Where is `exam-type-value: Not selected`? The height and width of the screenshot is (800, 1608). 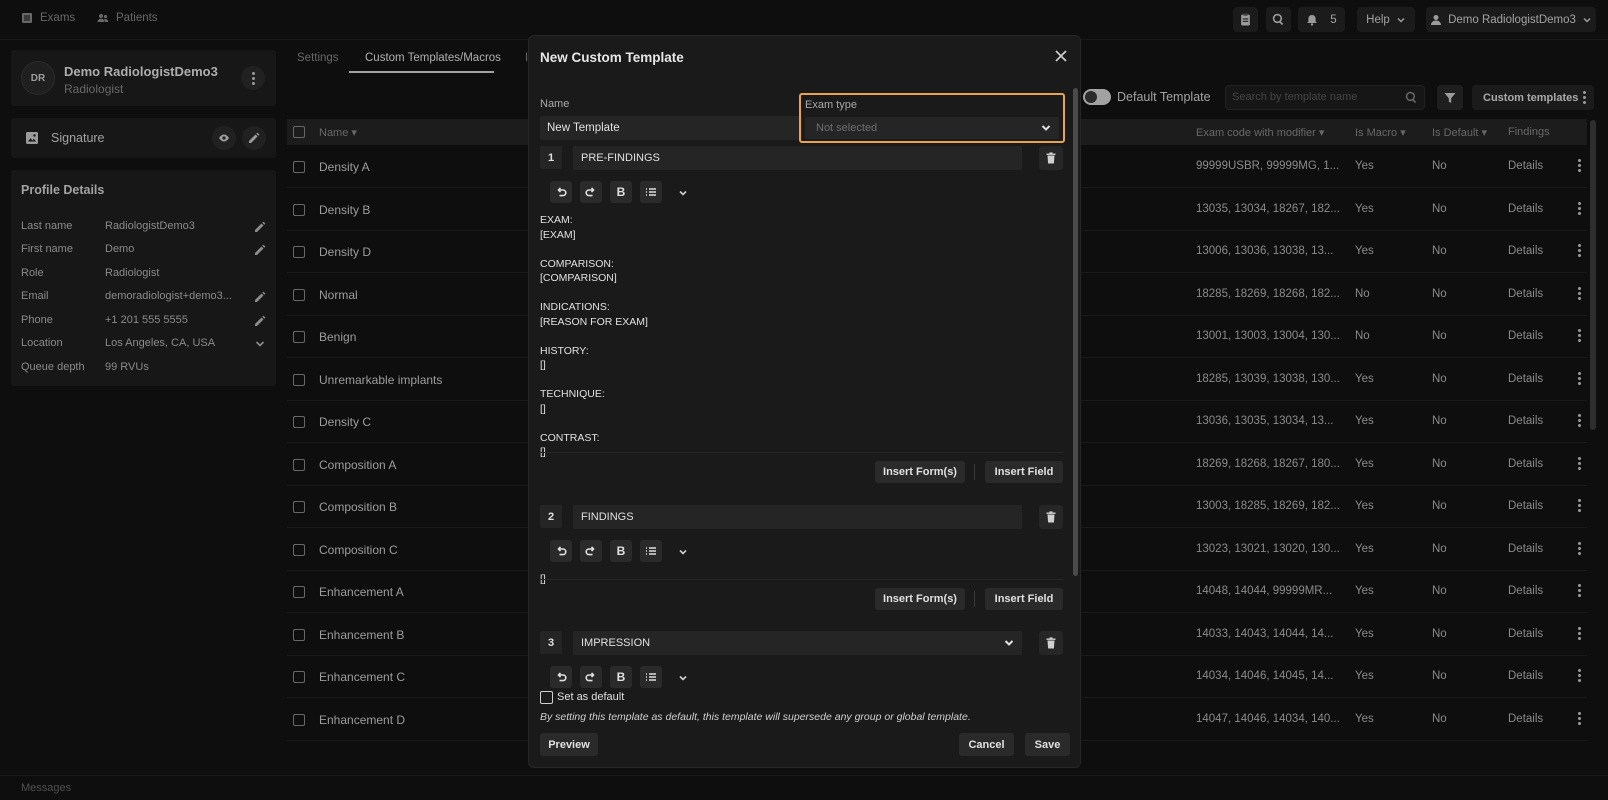 exam-type-value: Not selected is located at coordinates (847, 128).